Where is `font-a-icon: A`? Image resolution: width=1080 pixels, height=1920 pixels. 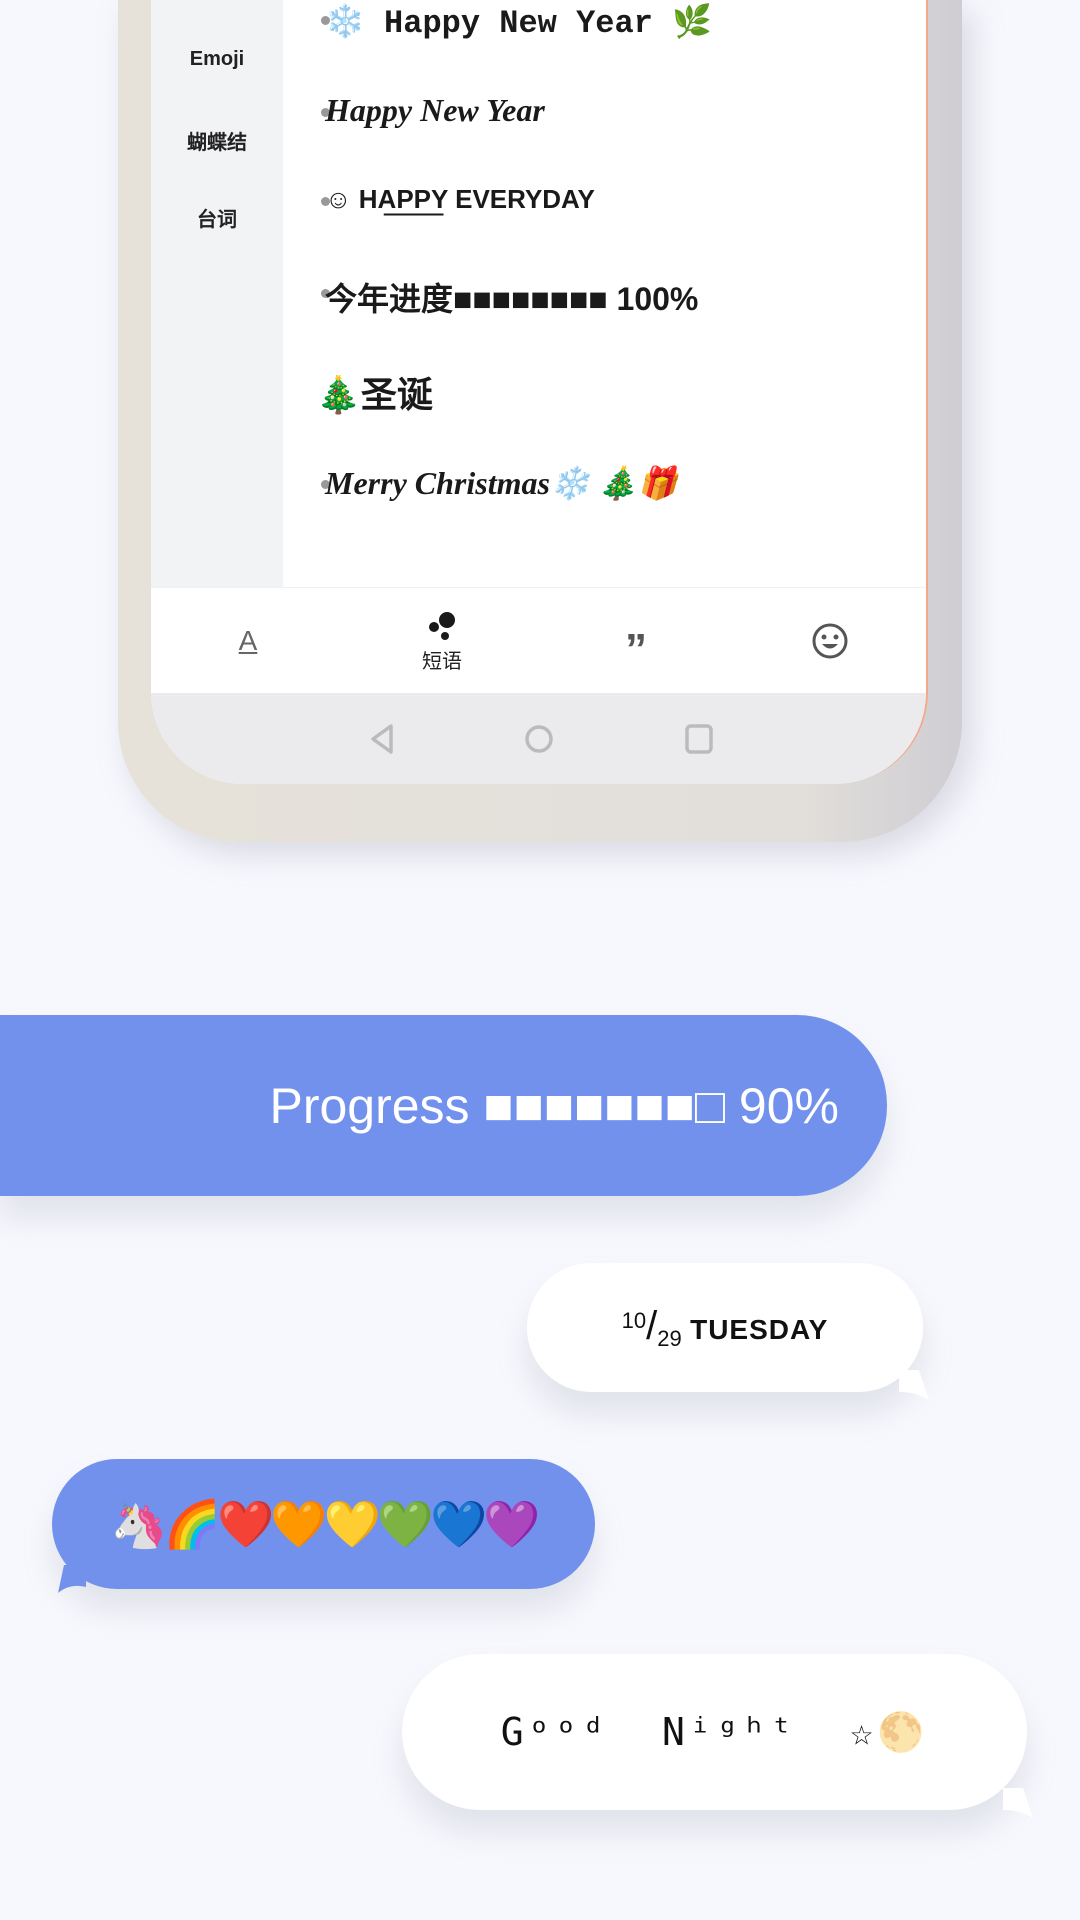 font-a-icon: A is located at coordinates (248, 640).